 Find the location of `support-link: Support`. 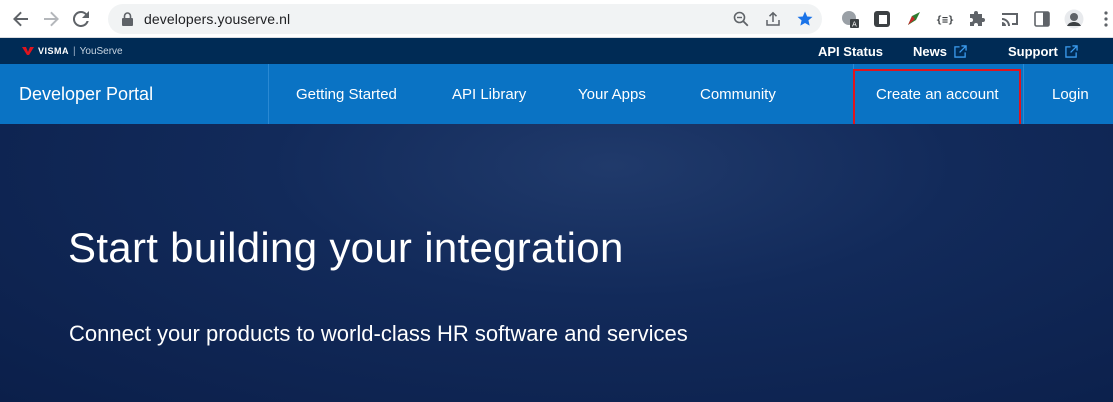

support-link: Support is located at coordinates (1043, 51).